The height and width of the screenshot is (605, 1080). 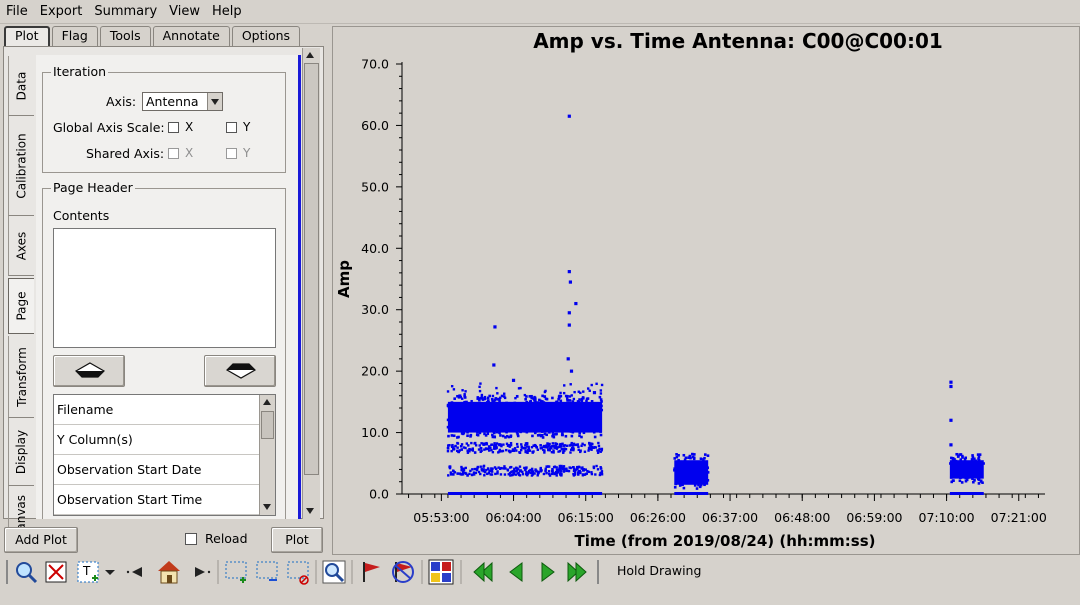 I want to click on select-subtract-icon, so click(x=267, y=571).